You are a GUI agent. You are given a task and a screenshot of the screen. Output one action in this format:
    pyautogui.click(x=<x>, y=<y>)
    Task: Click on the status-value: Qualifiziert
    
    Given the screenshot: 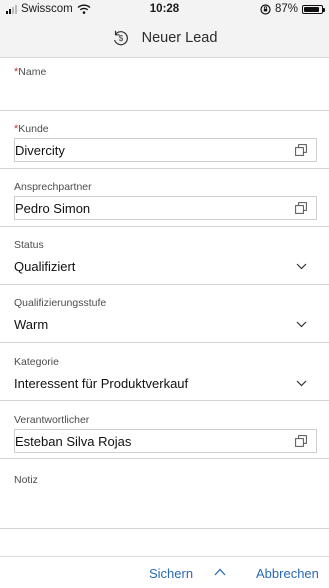 What is the action you would take?
    pyautogui.click(x=45, y=266)
    